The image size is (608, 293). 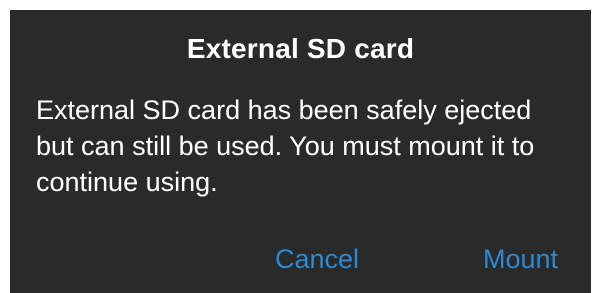 What do you see at coordinates (300, 48) in the screenshot?
I see `dialog-title: External SD card` at bounding box center [300, 48].